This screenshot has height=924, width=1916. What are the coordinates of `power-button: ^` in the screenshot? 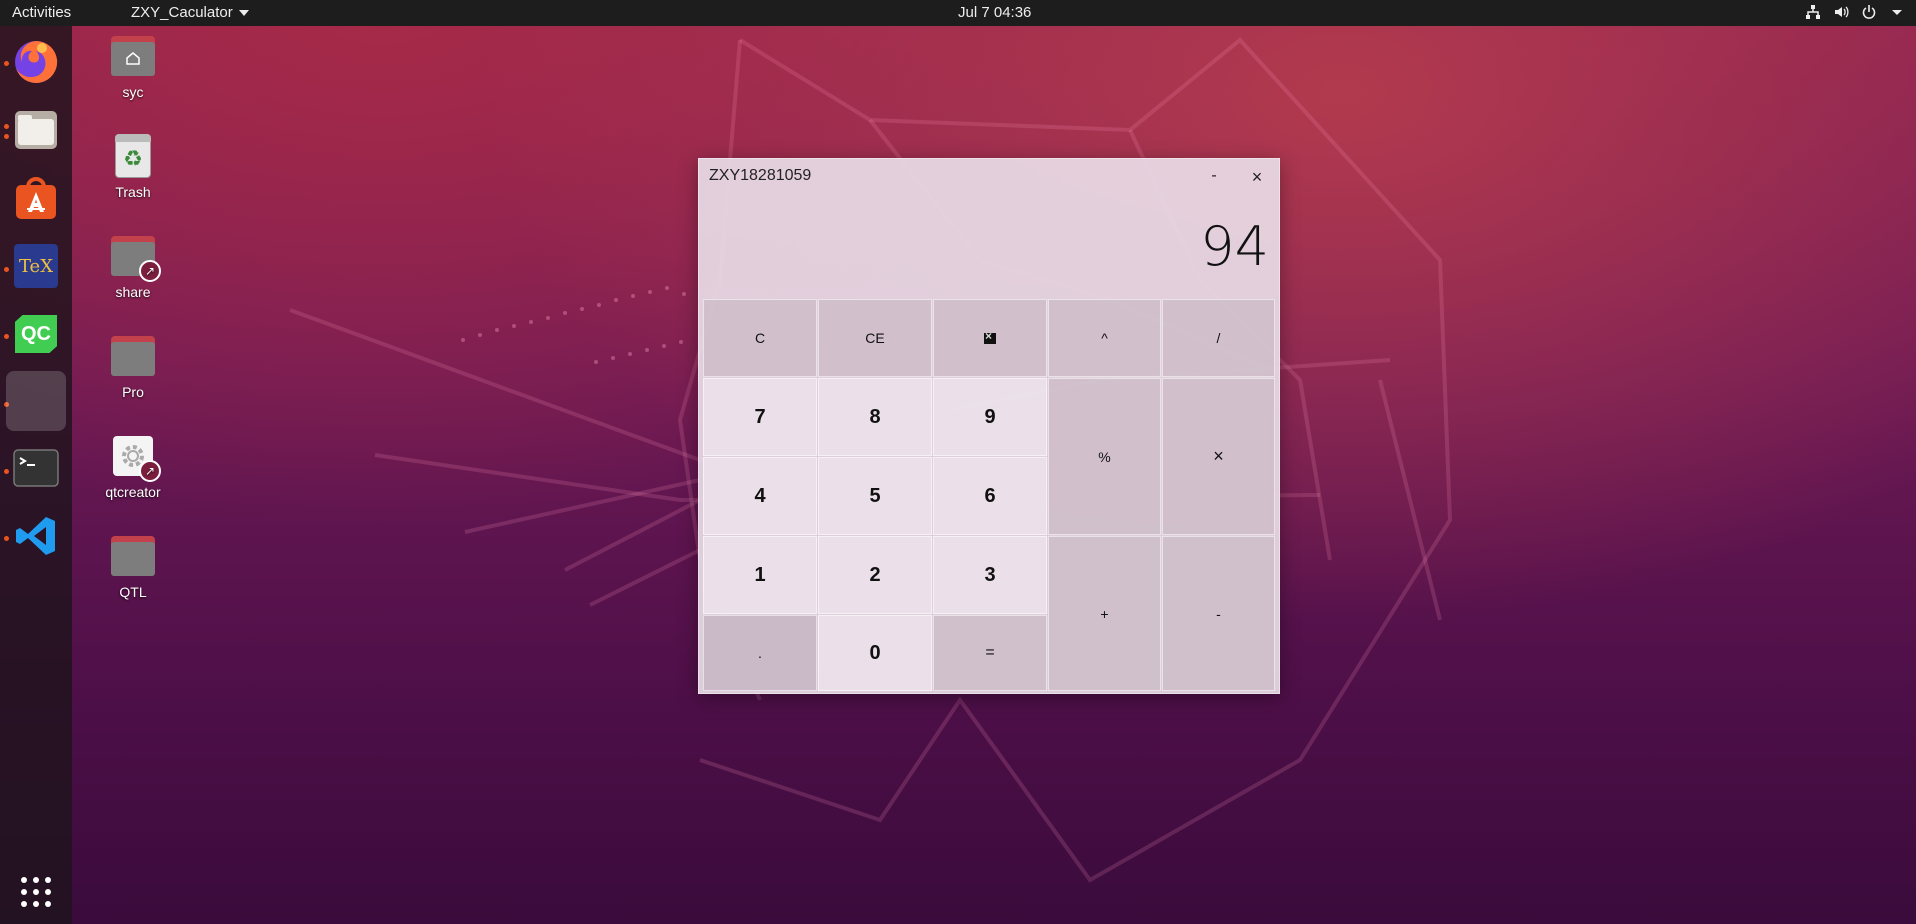 It's located at (1104, 338).